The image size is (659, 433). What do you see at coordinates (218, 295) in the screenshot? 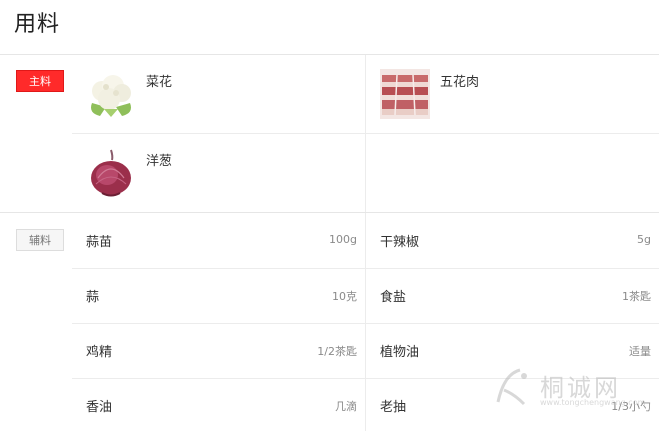
I see `aux-ingredient-row: 蒜 10克` at bounding box center [218, 295].